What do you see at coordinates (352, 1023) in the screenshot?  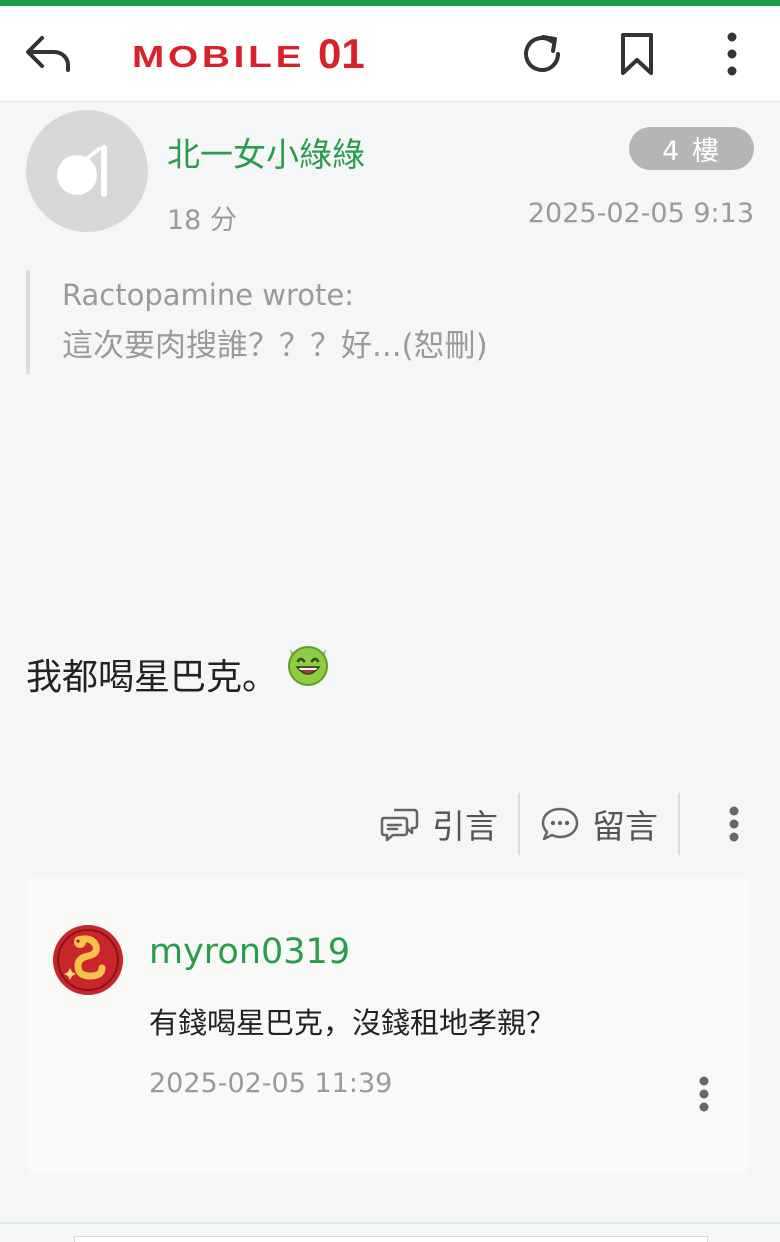 I see `comment-text: 有錢喝星巴克，沒錢租地孝親？` at bounding box center [352, 1023].